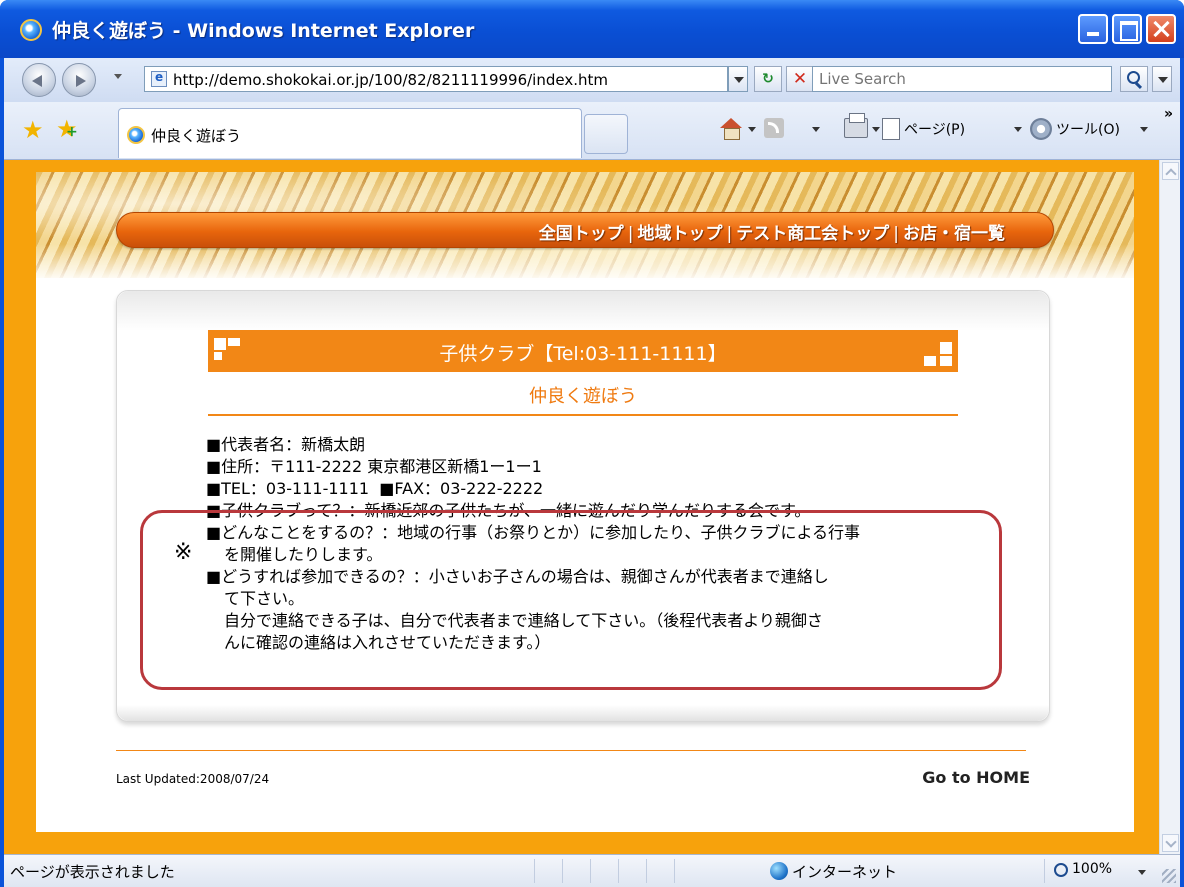 The width and height of the screenshot is (1184, 887). I want to click on back-button, so click(39, 80).